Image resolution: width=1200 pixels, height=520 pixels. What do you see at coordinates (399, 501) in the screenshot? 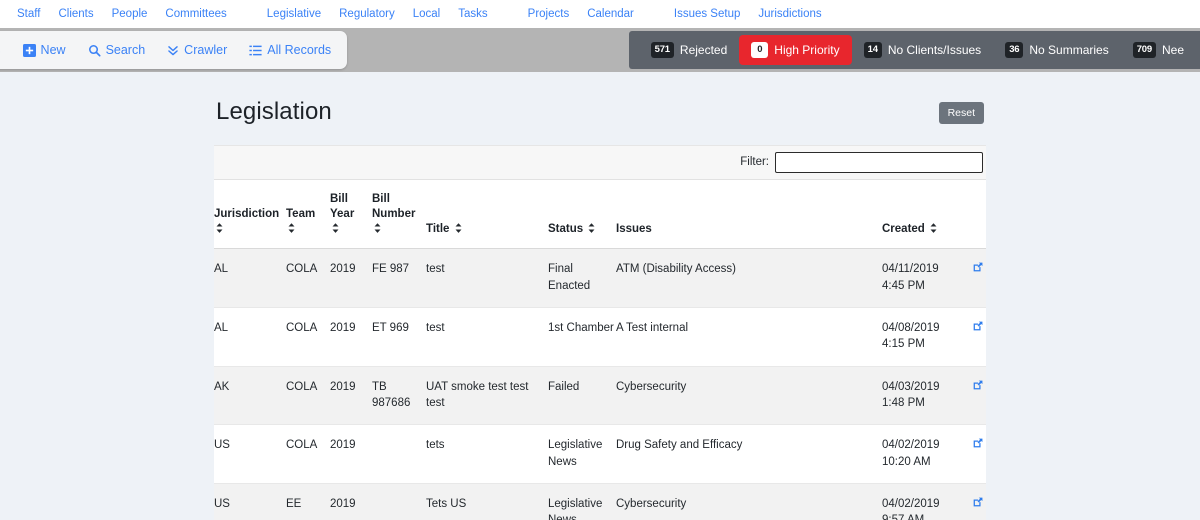
I see `cell-bill-number` at bounding box center [399, 501].